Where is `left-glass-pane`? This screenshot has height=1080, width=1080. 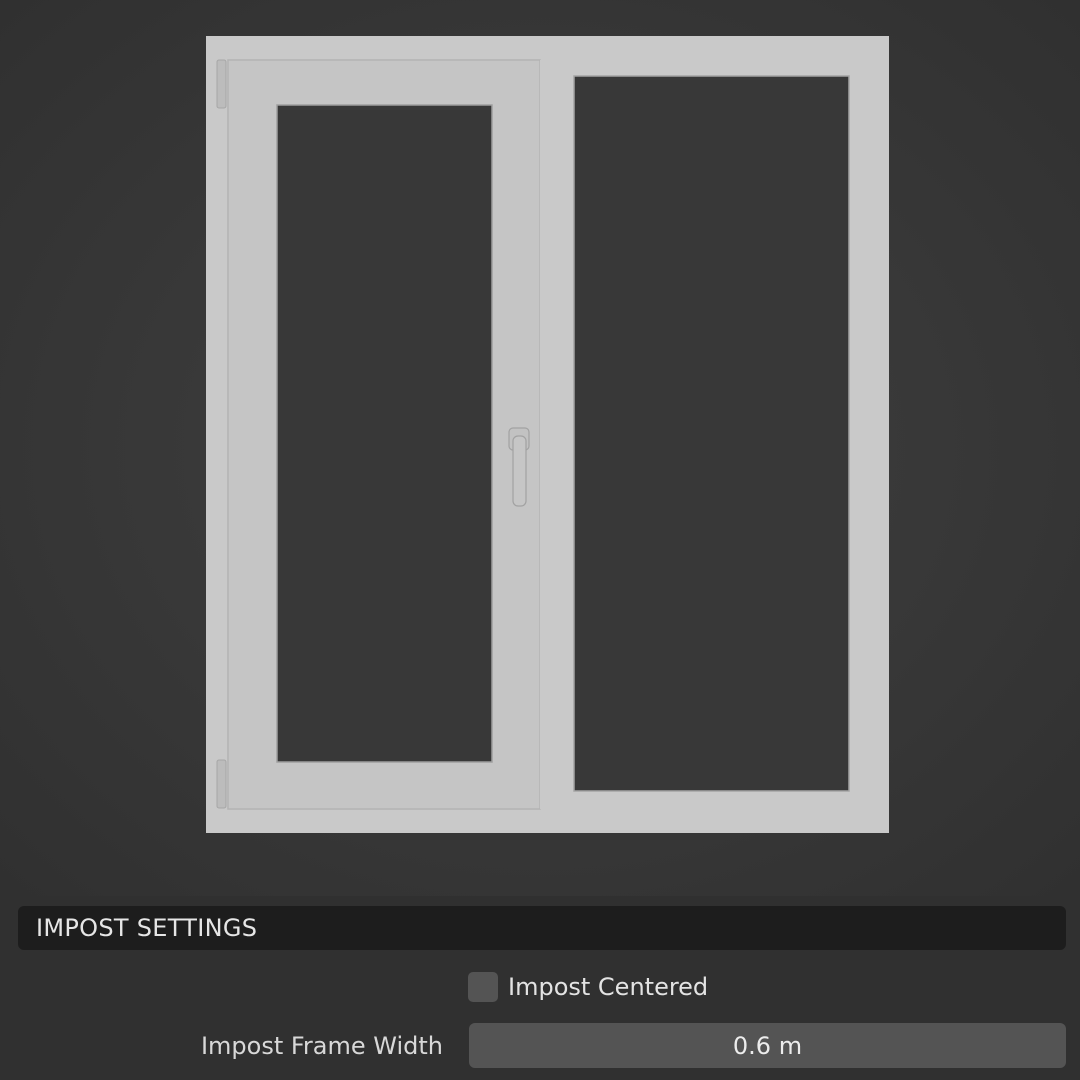 left-glass-pane is located at coordinates (384, 433).